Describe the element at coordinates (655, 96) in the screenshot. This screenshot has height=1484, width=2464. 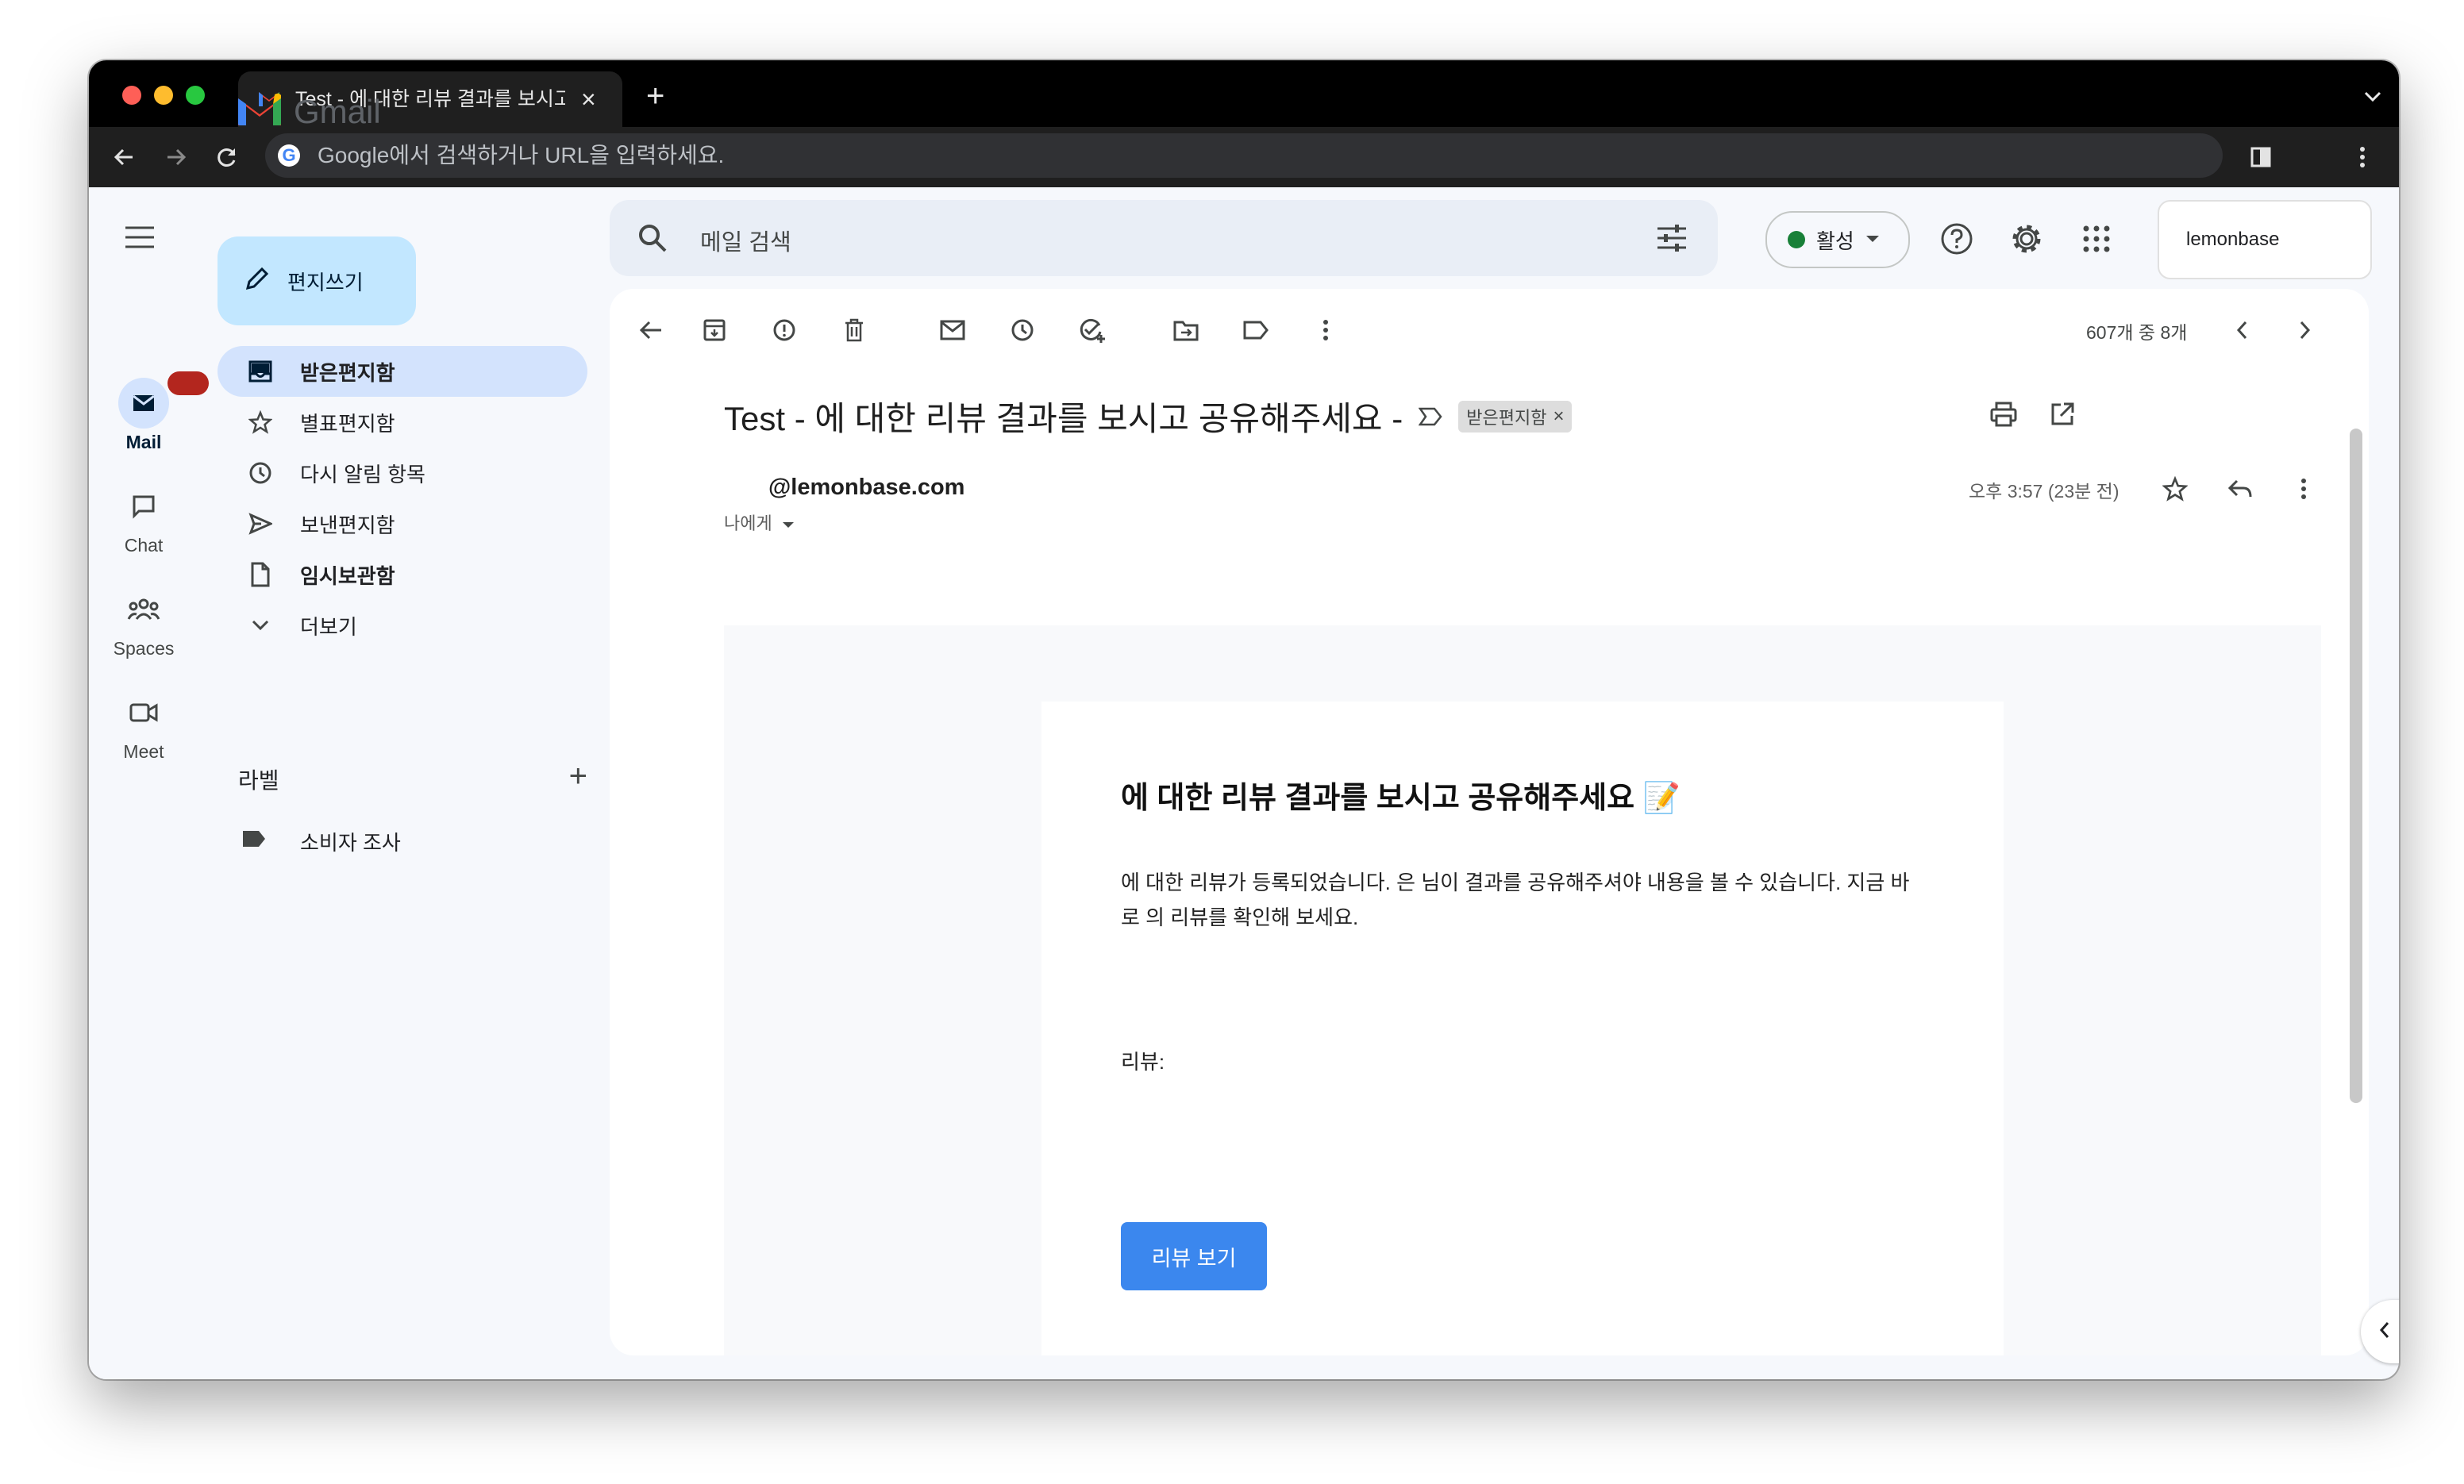
I see `new-tab-icon: +` at that location.